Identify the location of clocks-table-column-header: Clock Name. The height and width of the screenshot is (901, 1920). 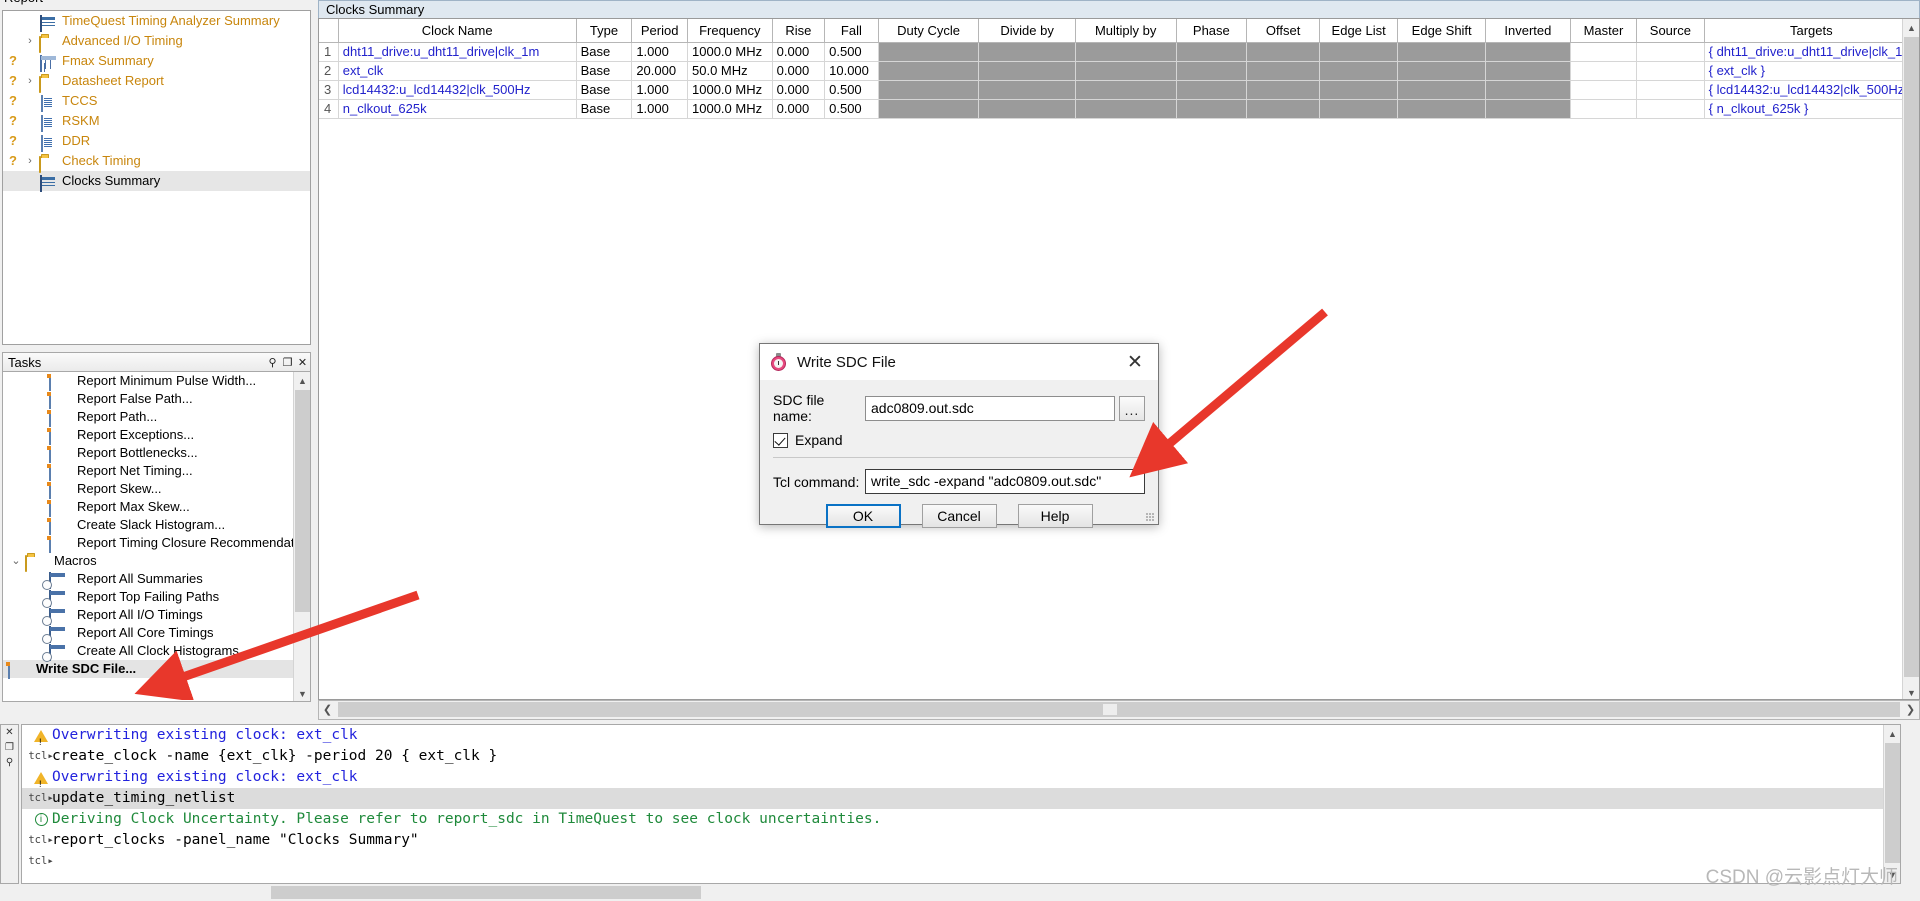
(457, 31).